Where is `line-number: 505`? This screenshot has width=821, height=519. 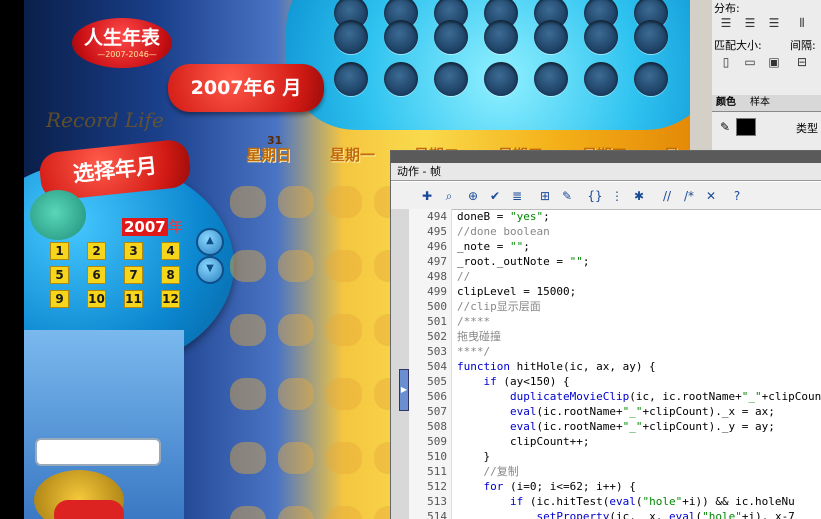 line-number: 505 is located at coordinates (437, 381).